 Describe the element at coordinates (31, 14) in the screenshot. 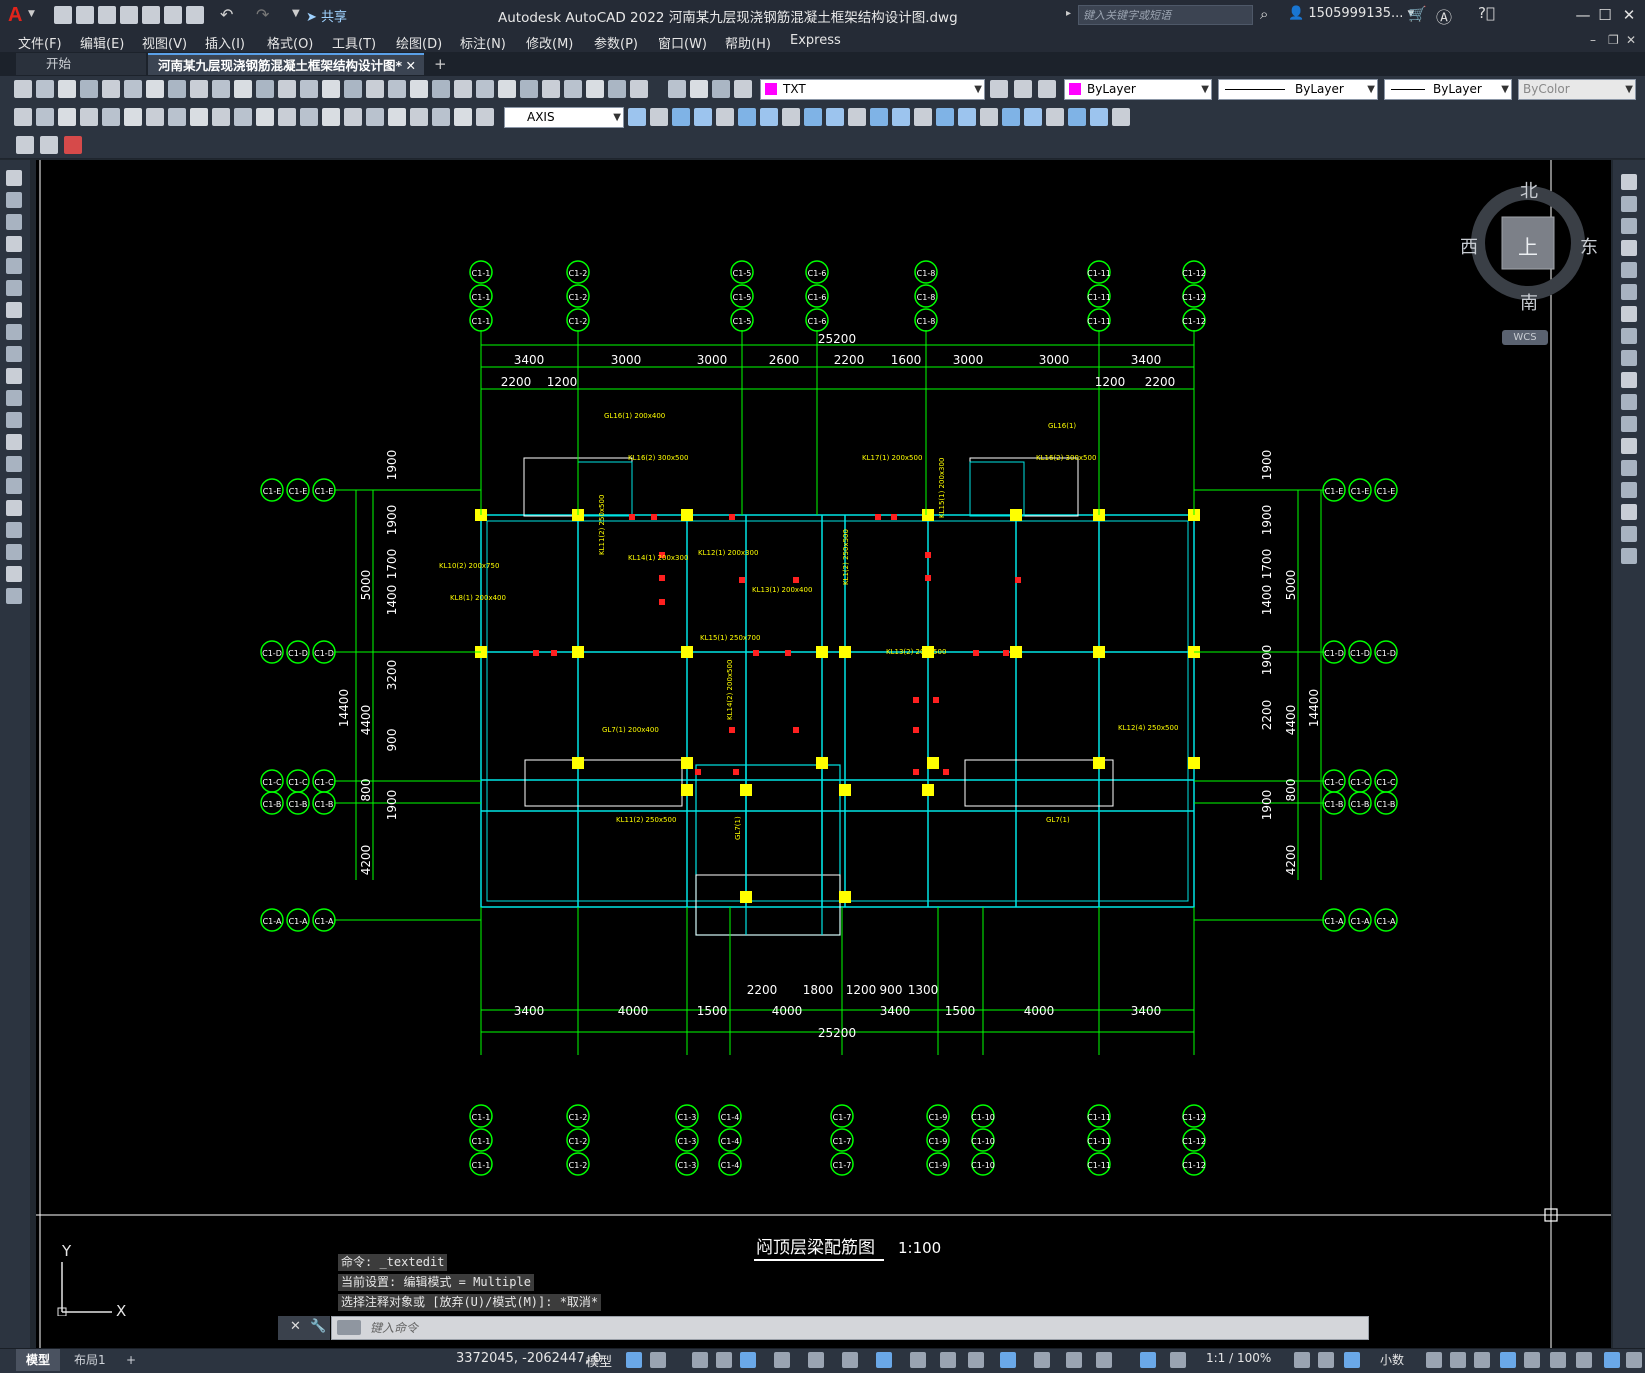

I see `app-menu-chevron-icon: ▼` at that location.